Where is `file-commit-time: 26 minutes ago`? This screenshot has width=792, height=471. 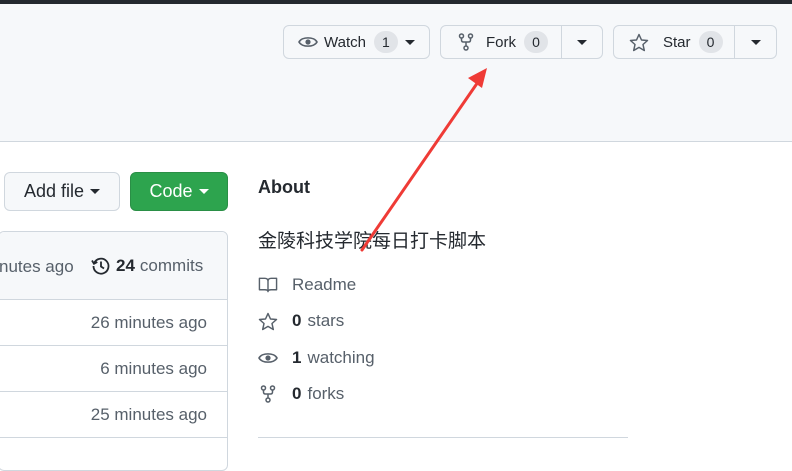
file-commit-time: 26 minutes ago is located at coordinates (148, 322).